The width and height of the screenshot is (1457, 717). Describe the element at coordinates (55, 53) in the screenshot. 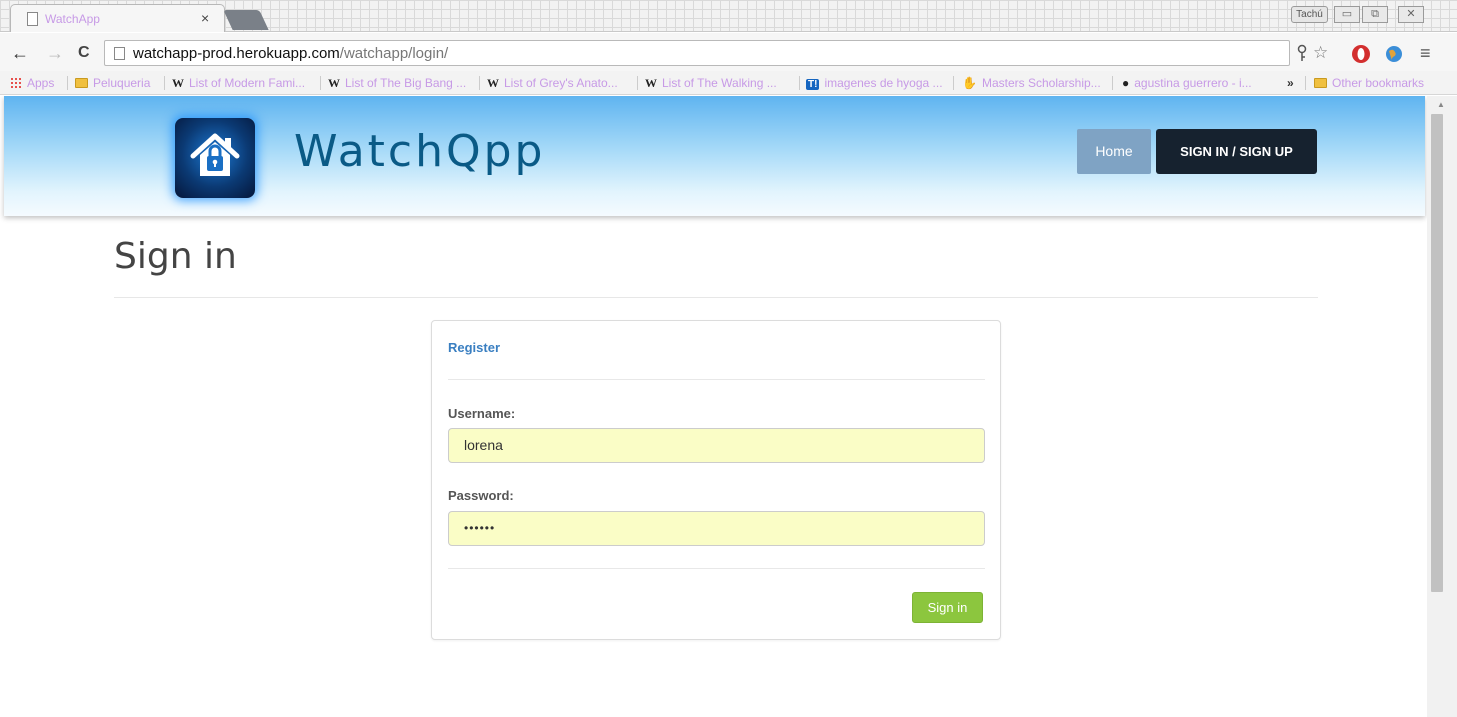

I see `forward-icon: →` at that location.